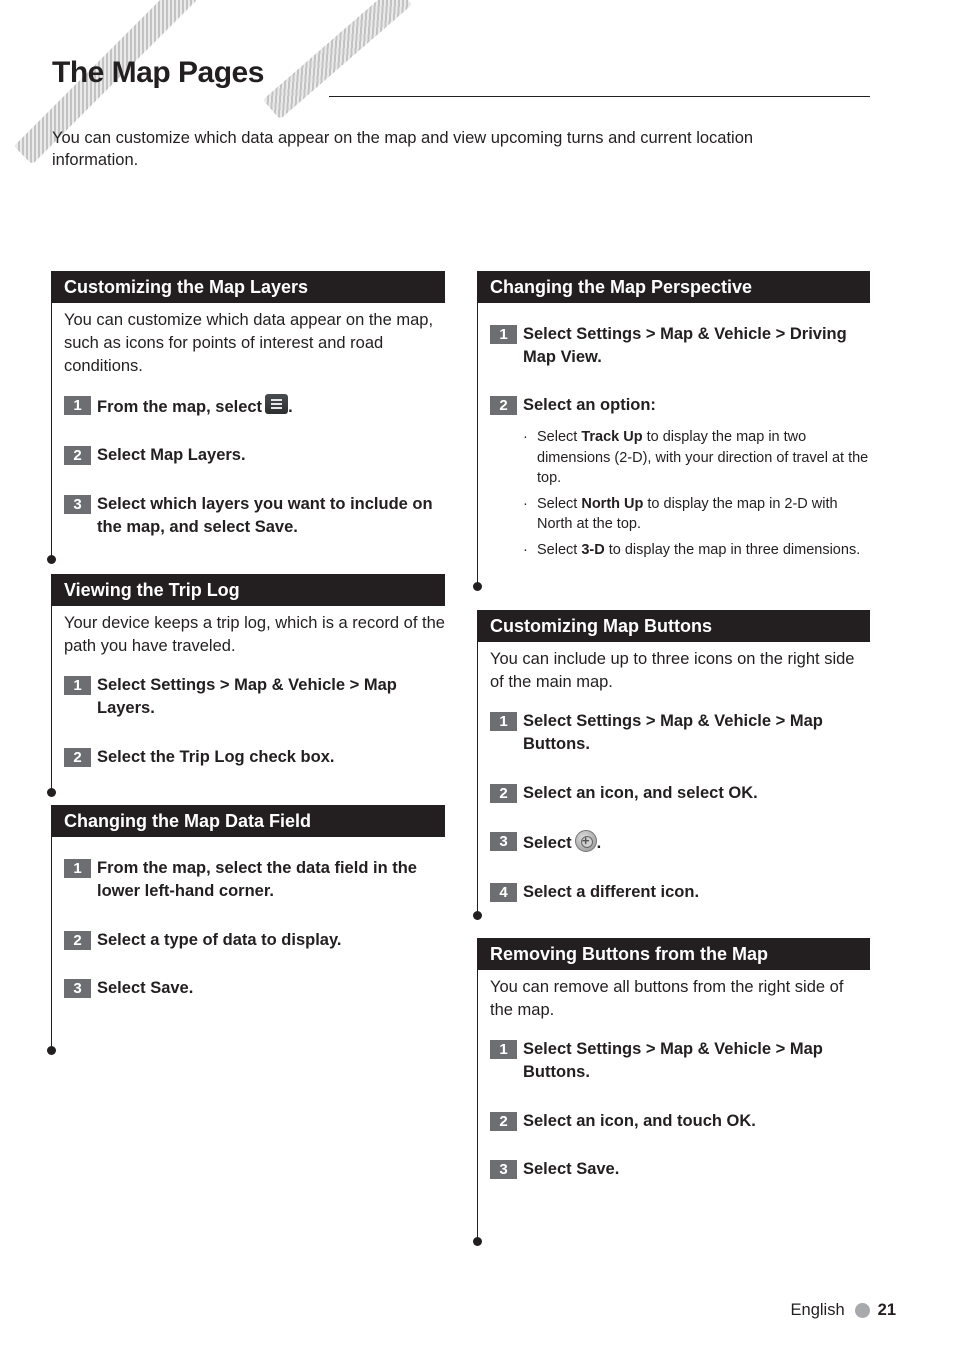 Image resolution: width=954 pixels, height=1354 pixels. I want to click on step: 2 Select a type of data to display., so click(254, 940).